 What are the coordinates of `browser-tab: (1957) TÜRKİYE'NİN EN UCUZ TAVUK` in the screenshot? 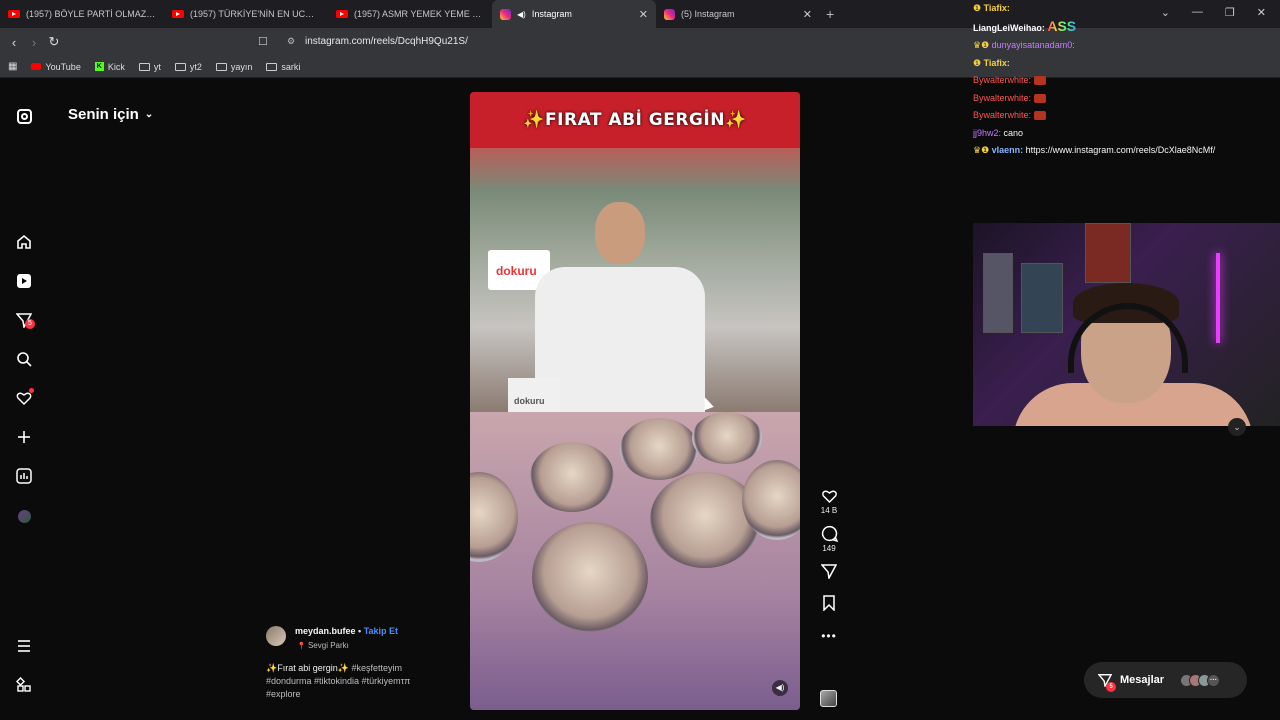 It's located at (246, 14).